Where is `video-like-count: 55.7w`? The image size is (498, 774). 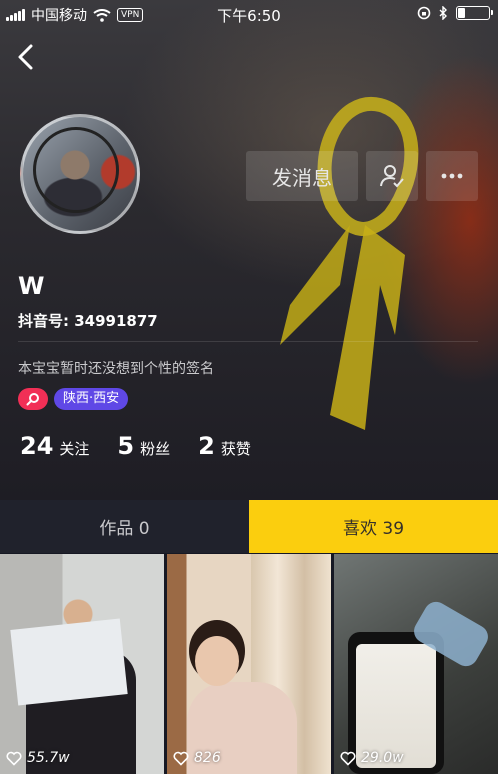 video-like-count: 55.7w is located at coordinates (38, 758).